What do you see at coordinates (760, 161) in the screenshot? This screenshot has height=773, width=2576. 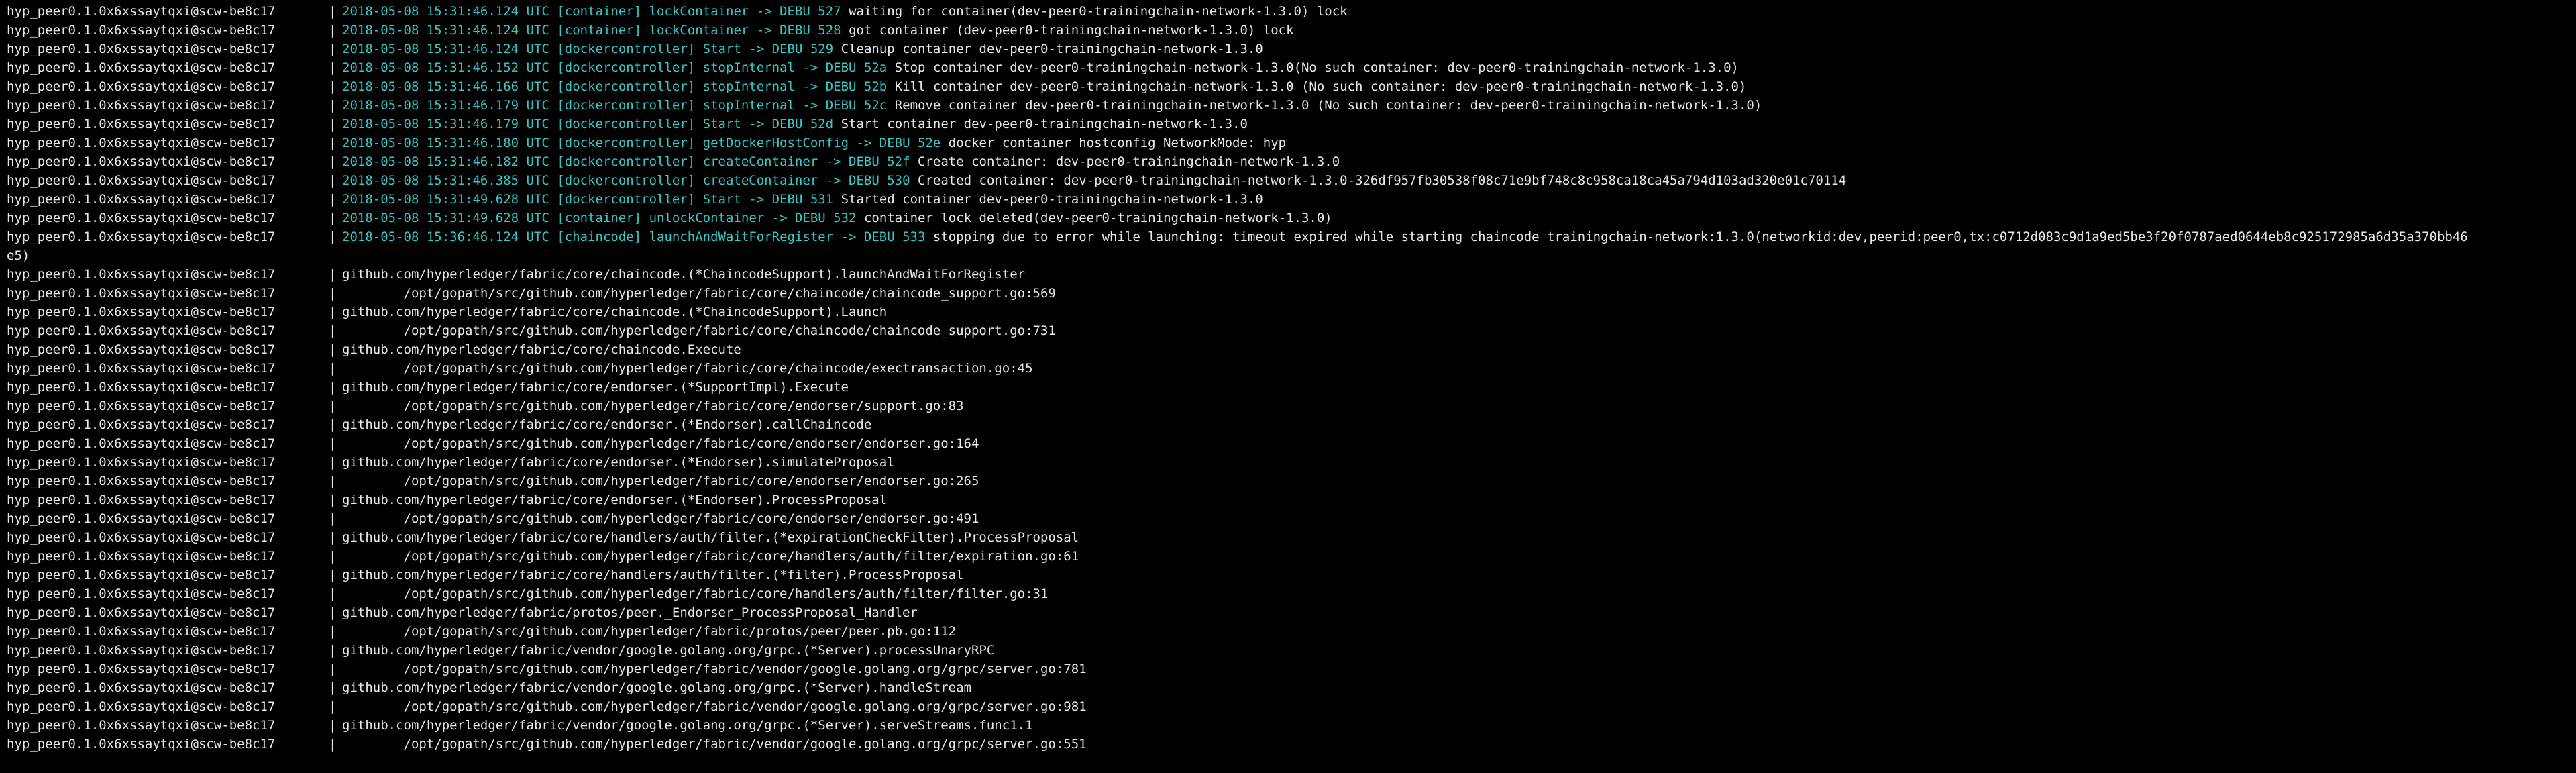 I see `log-function: createContainer` at bounding box center [760, 161].